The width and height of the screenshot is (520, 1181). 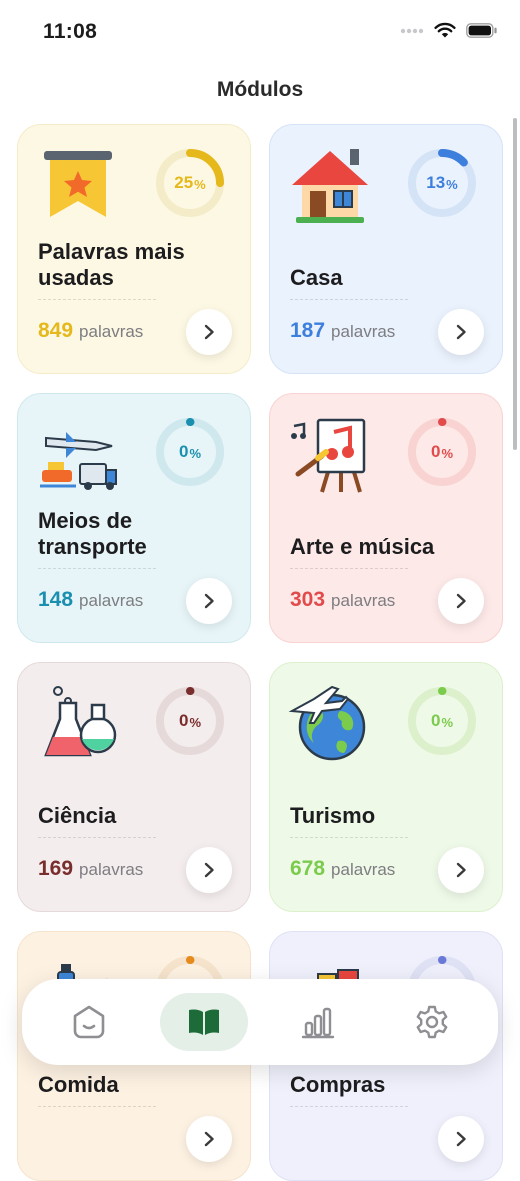 What do you see at coordinates (78, 184) in the screenshot?
I see `bookmark-star-icon` at bounding box center [78, 184].